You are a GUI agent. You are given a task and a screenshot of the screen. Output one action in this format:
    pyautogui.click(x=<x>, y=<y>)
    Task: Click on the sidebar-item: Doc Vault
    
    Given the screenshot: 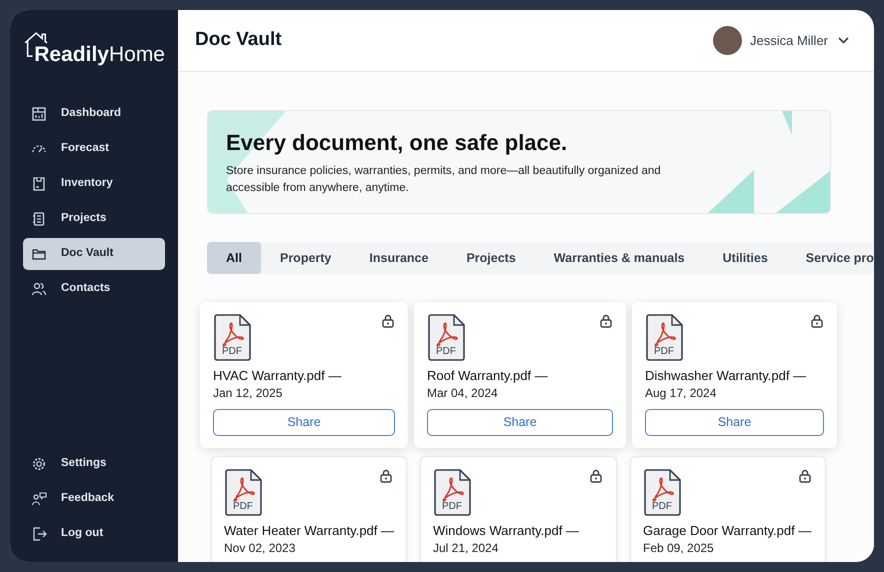 What is the action you would take?
    pyautogui.click(x=94, y=254)
    